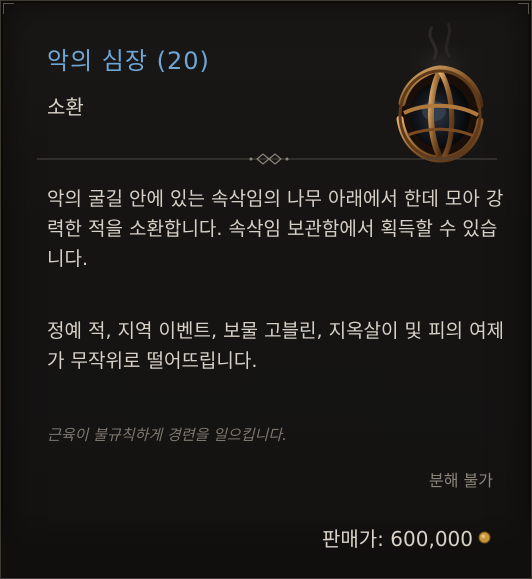 This screenshot has width=532, height=579. I want to click on item-name: 악의 심장 (20), so click(128, 61).